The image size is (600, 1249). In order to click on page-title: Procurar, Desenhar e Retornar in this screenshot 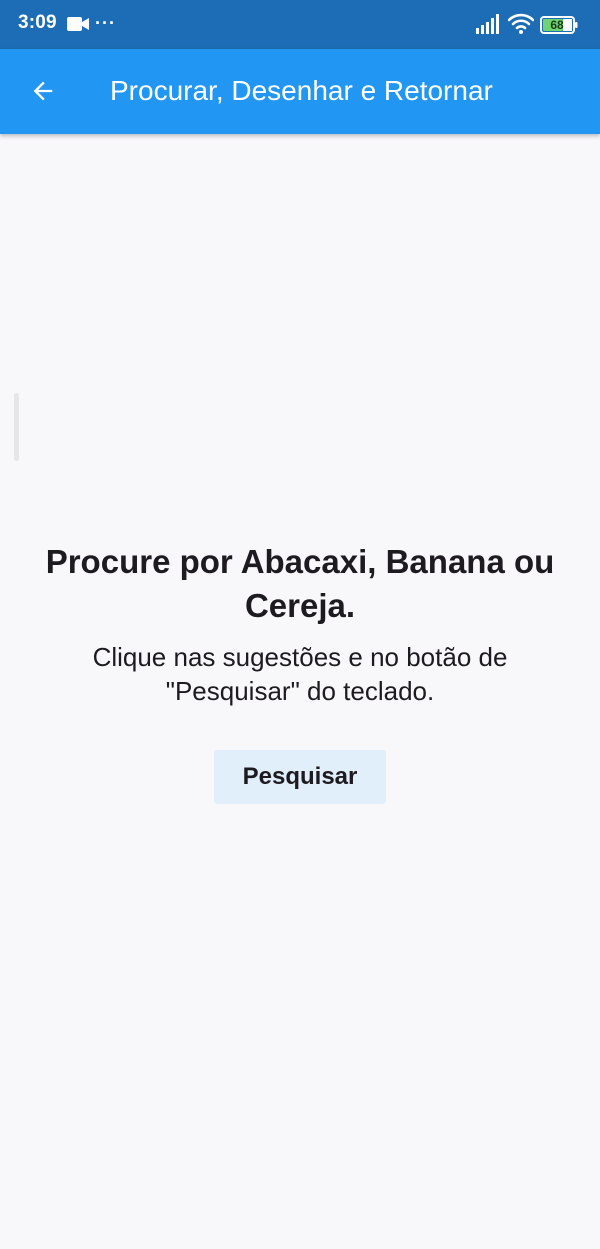, I will do `click(301, 90)`.